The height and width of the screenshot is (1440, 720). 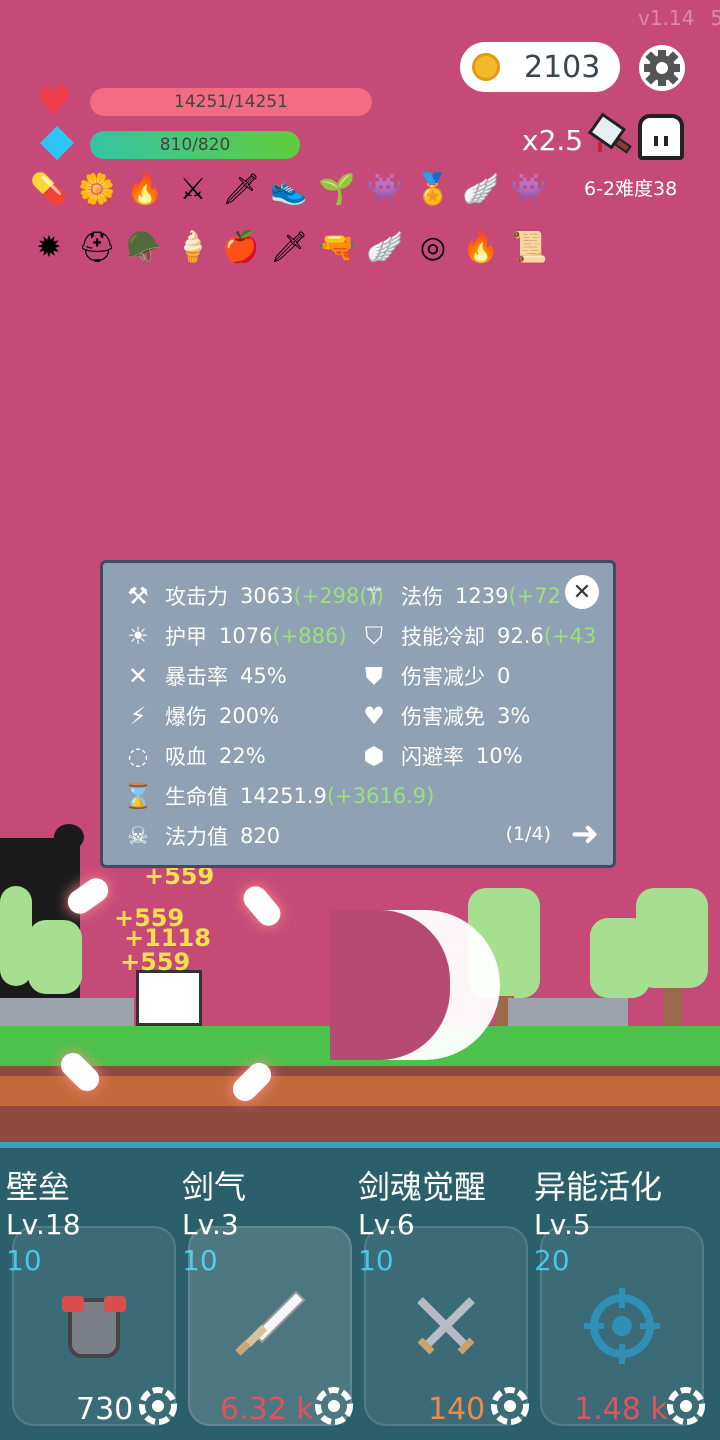 I want to click on stat-attack: ⚒ 攻击力 3063 (+298()), so click(x=253, y=596).